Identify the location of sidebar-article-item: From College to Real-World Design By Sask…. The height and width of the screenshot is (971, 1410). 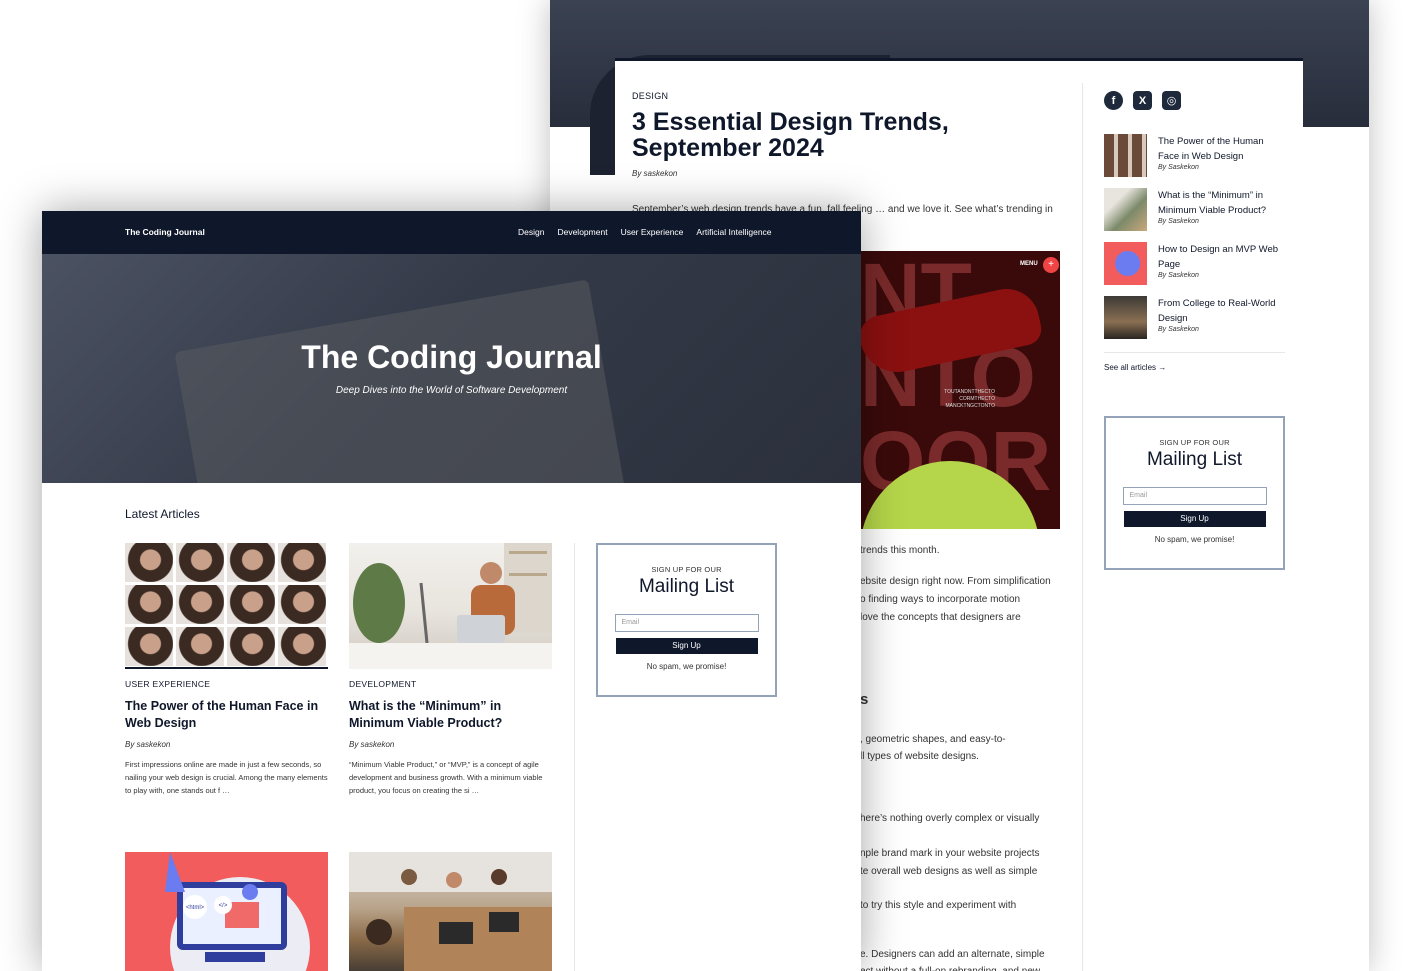
(1194, 323).